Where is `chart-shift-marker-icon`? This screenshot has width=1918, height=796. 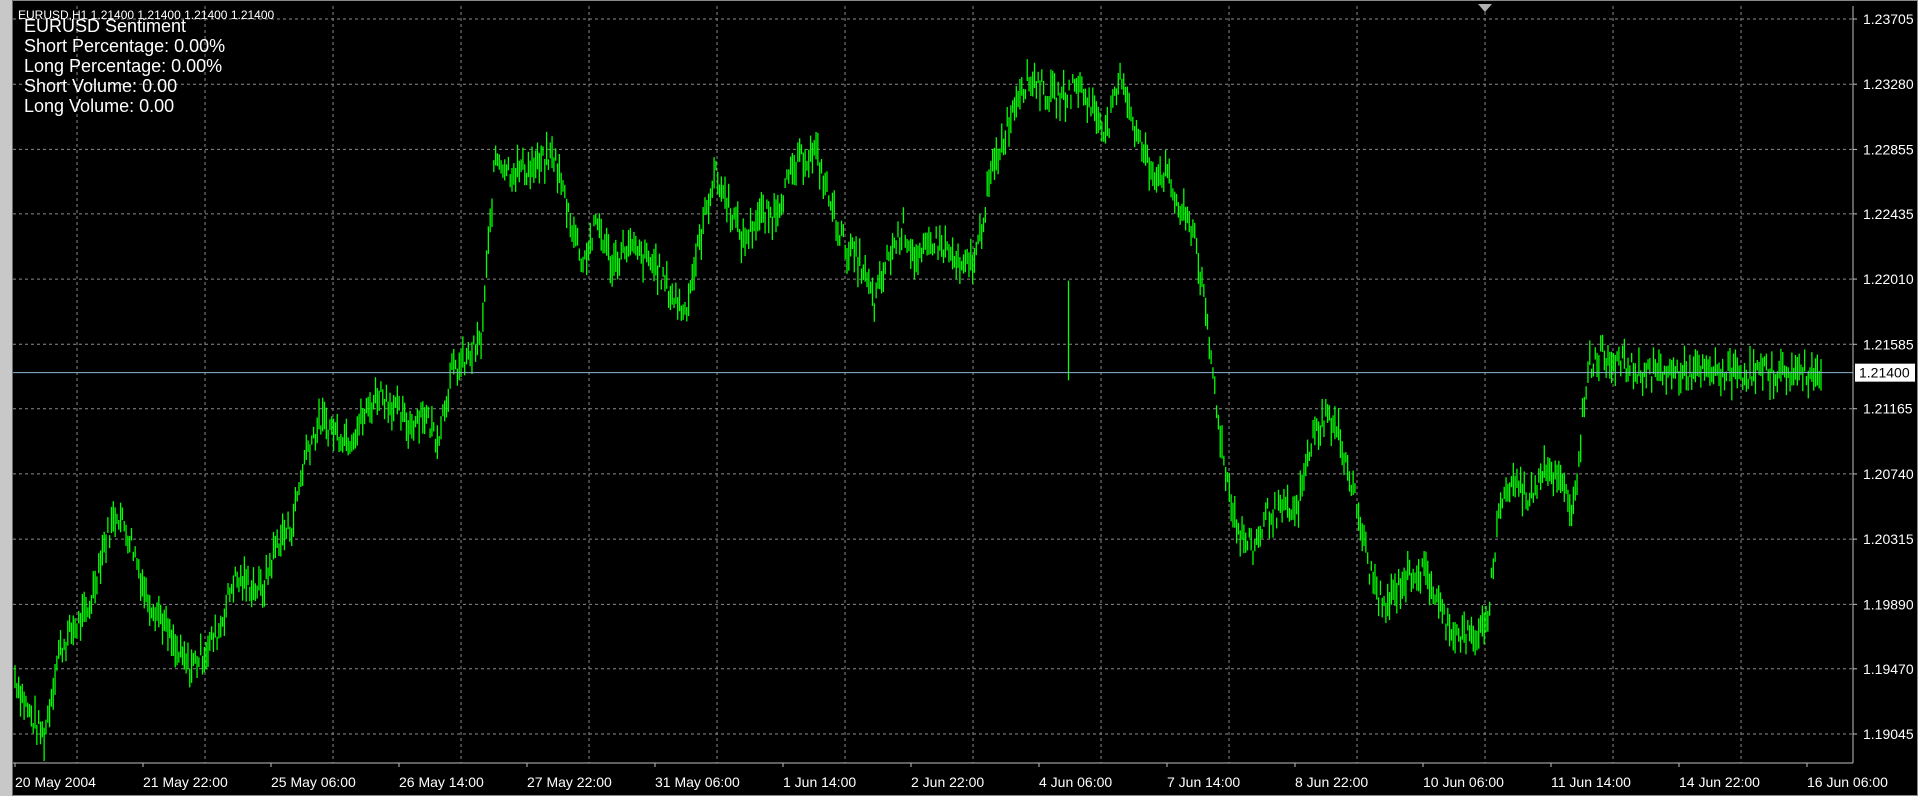
chart-shift-marker-icon is located at coordinates (1485, 8).